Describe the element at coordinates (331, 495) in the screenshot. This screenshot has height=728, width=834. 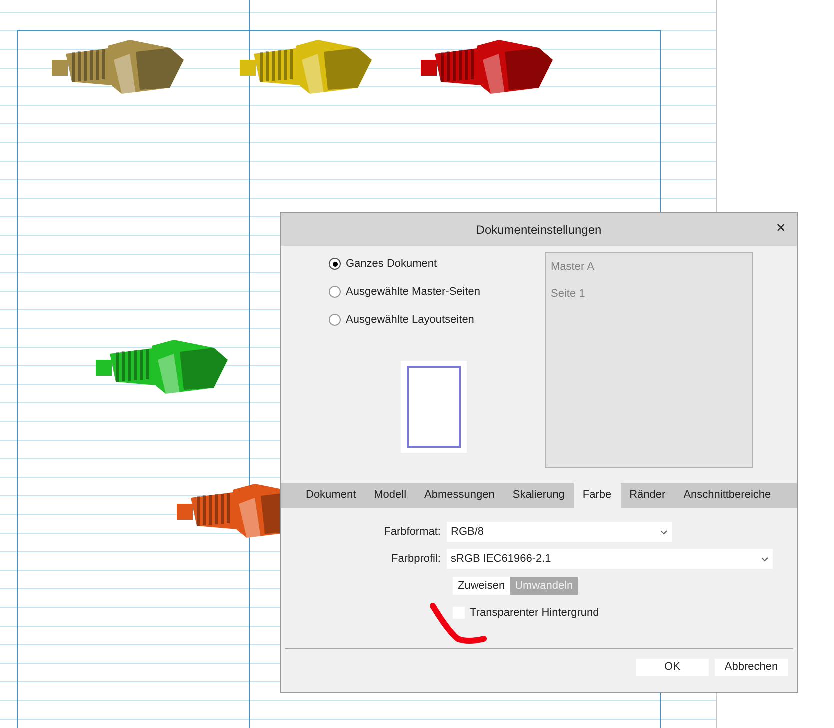
I see `settings-tab: Dokument` at that location.